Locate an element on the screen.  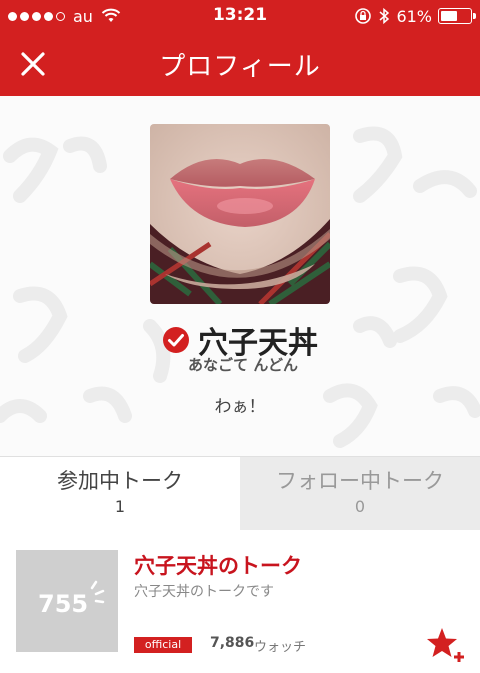
rotation-lock-icon is located at coordinates (363, 16).